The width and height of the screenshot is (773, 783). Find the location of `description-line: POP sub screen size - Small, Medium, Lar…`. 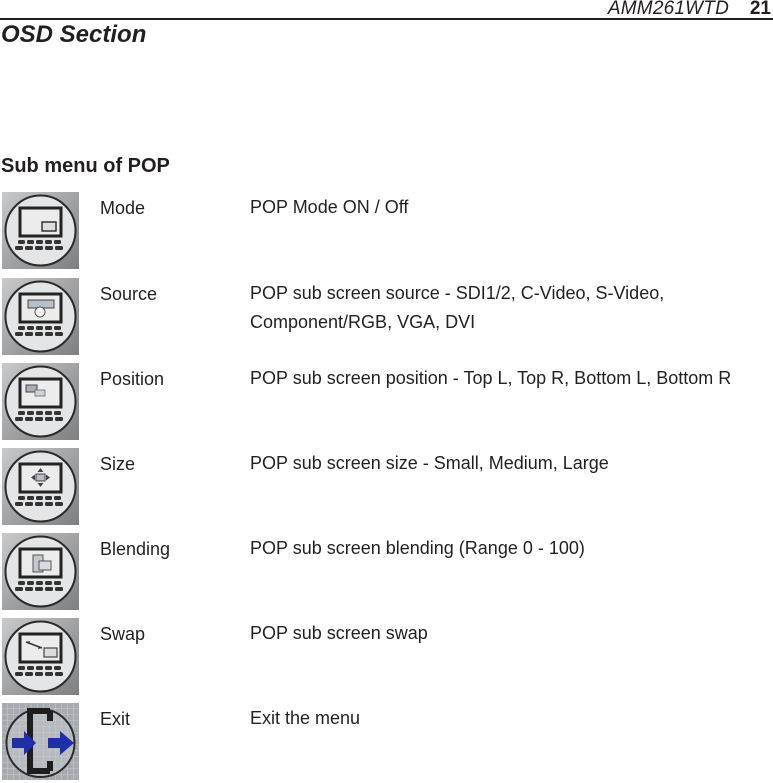

description-line: POP sub screen size - Small, Medium, Lar… is located at coordinates (429, 463).